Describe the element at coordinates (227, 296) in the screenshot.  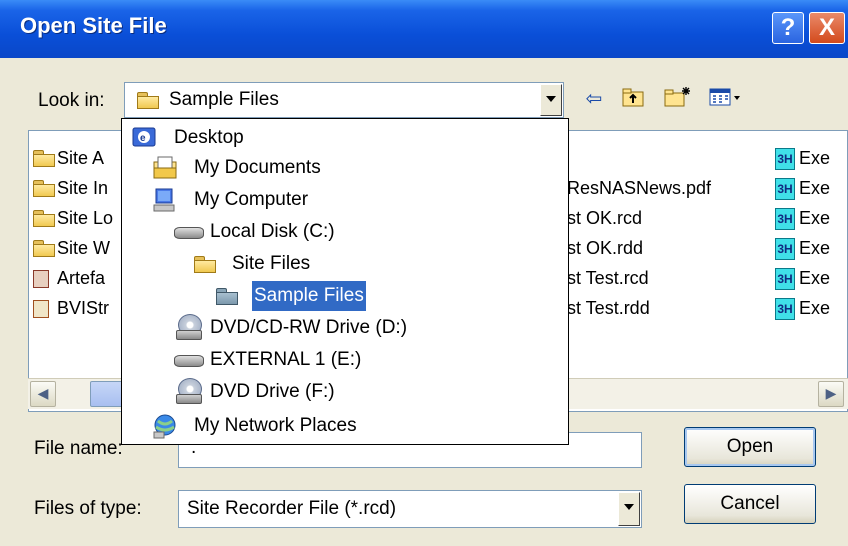
I see `folder-open-icon` at that location.